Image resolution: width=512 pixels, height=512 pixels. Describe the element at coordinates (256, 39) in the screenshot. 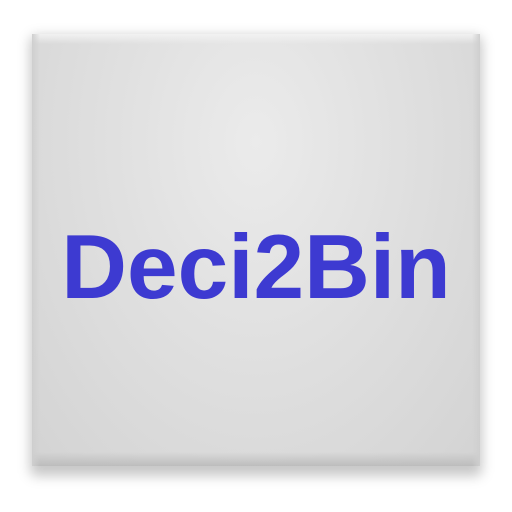

I see `bevel-top` at that location.